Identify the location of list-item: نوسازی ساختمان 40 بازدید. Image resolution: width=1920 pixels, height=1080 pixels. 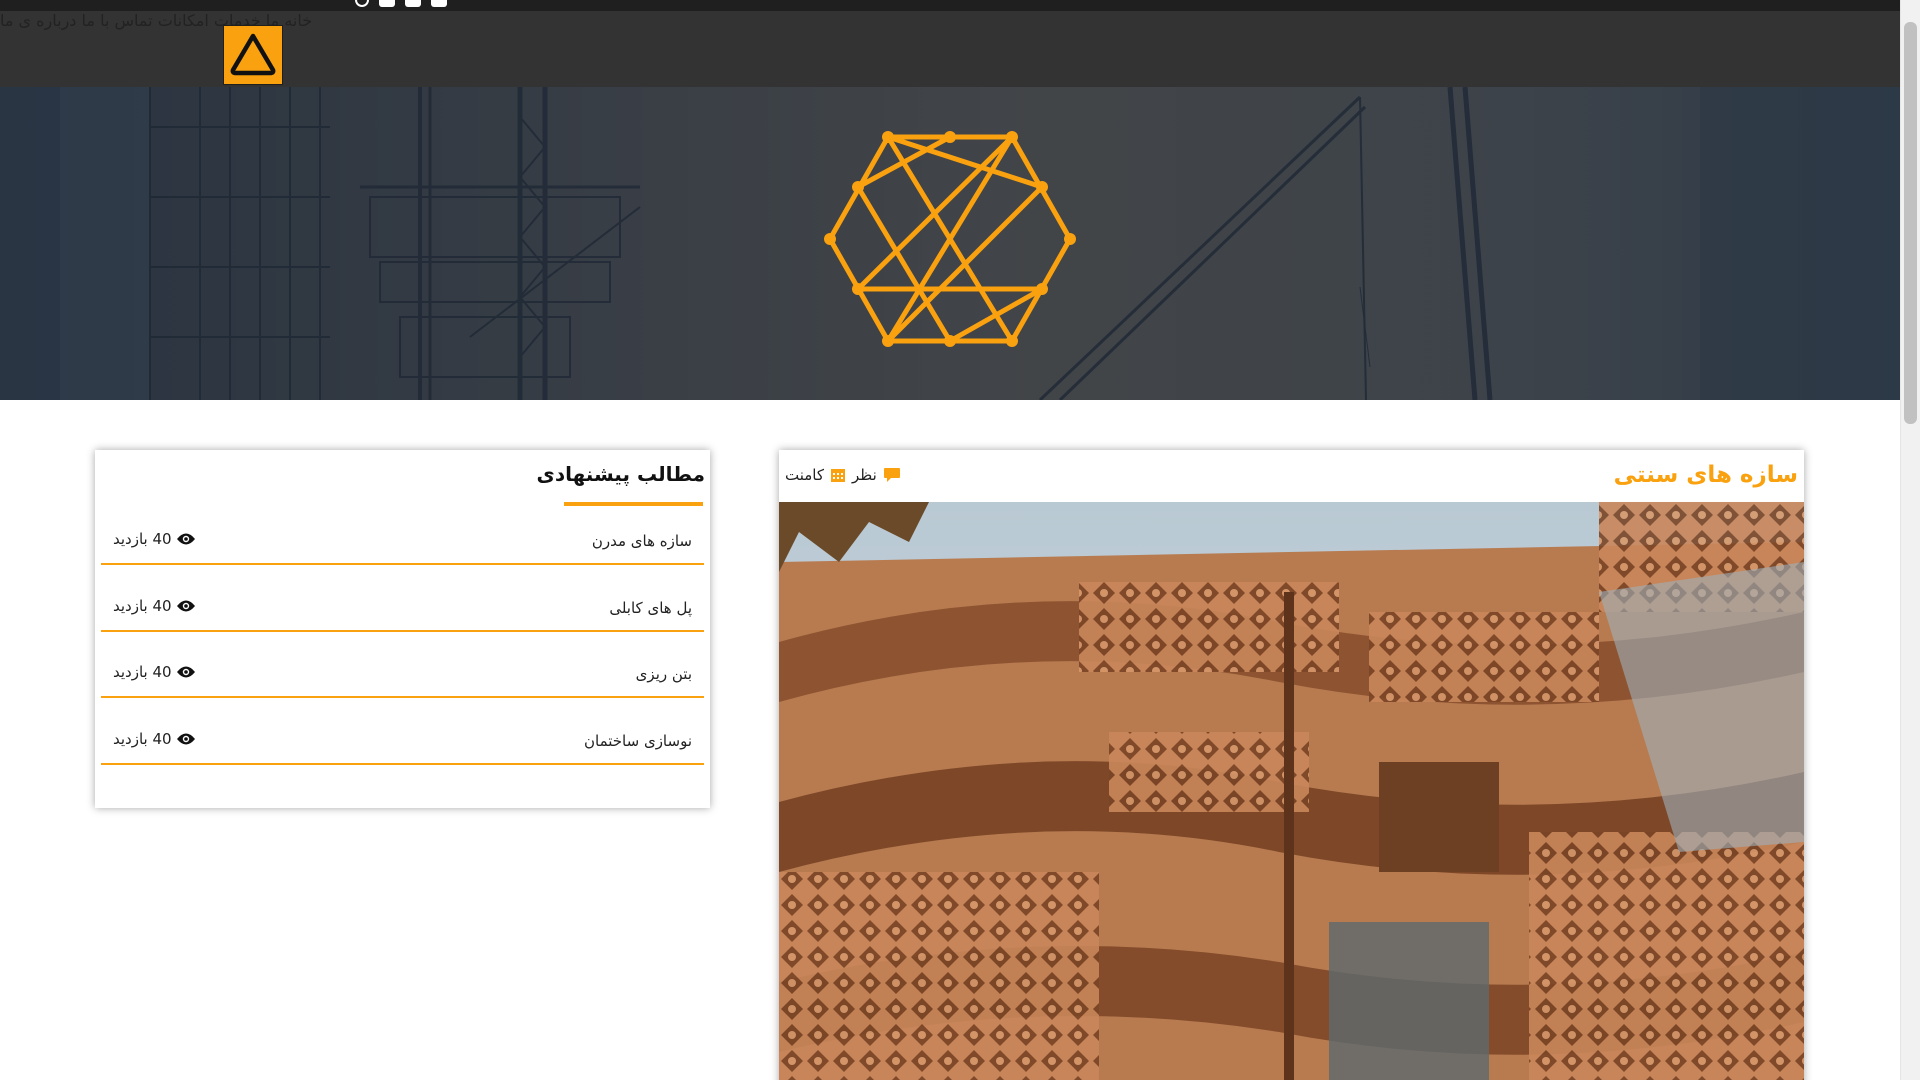
(402, 742).